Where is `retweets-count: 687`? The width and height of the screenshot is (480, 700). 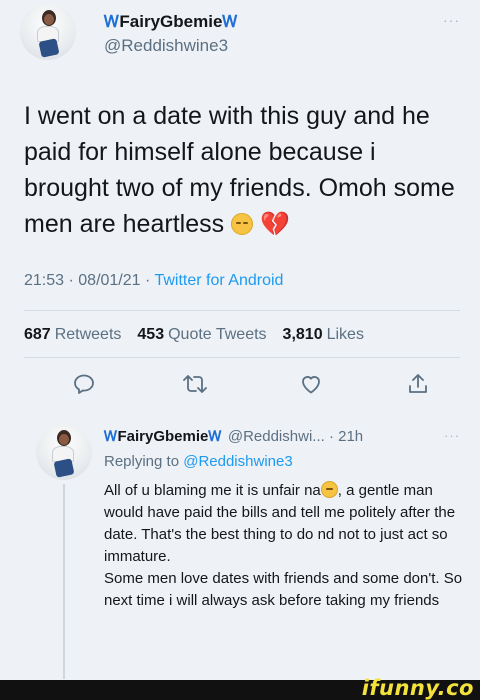 retweets-count: 687 is located at coordinates (37, 334).